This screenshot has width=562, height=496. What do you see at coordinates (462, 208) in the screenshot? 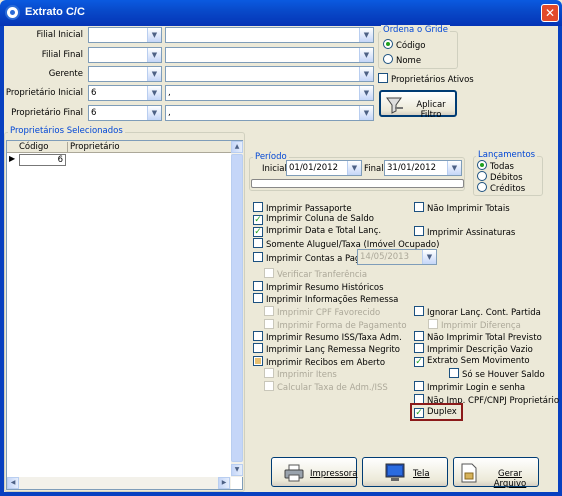
I see `opt-nao-imprimir-totais: Não Imprimir Totais` at bounding box center [462, 208].